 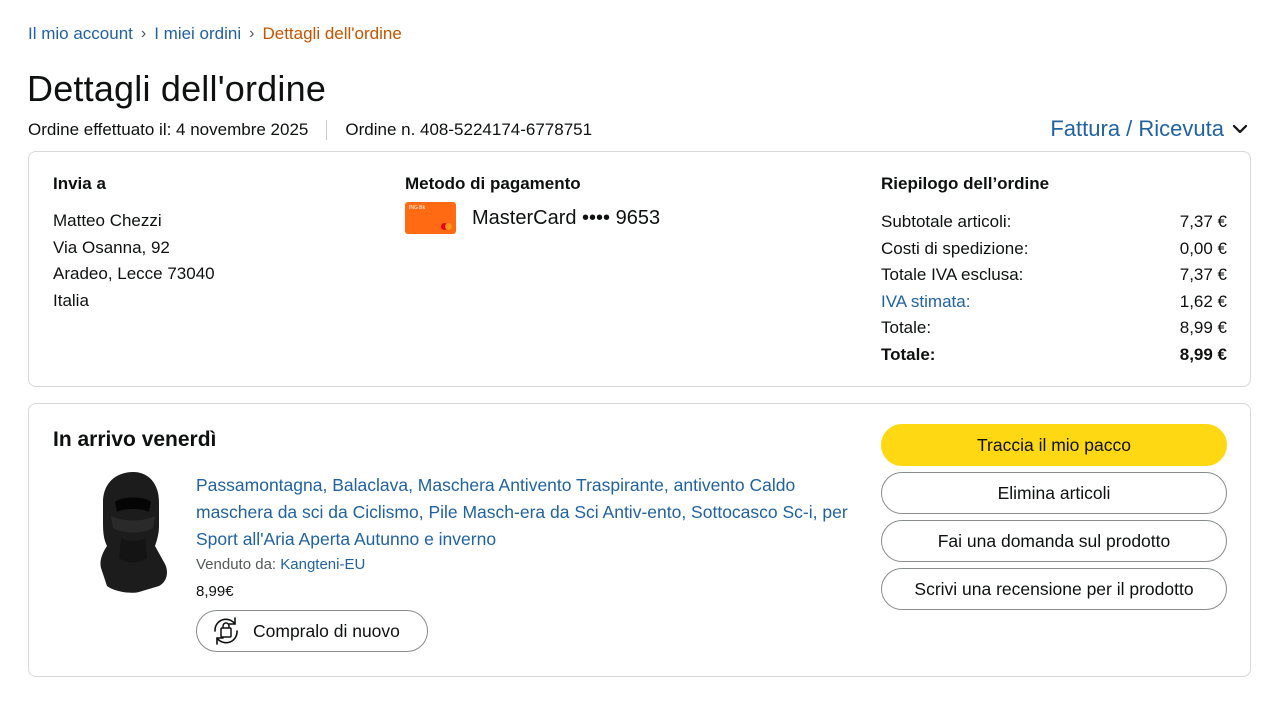 I want to click on payment-title: Metodo di pagamento, so click(x=493, y=183).